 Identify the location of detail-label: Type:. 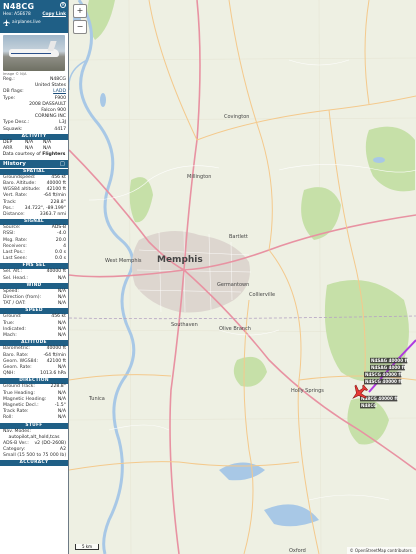
(9, 98).